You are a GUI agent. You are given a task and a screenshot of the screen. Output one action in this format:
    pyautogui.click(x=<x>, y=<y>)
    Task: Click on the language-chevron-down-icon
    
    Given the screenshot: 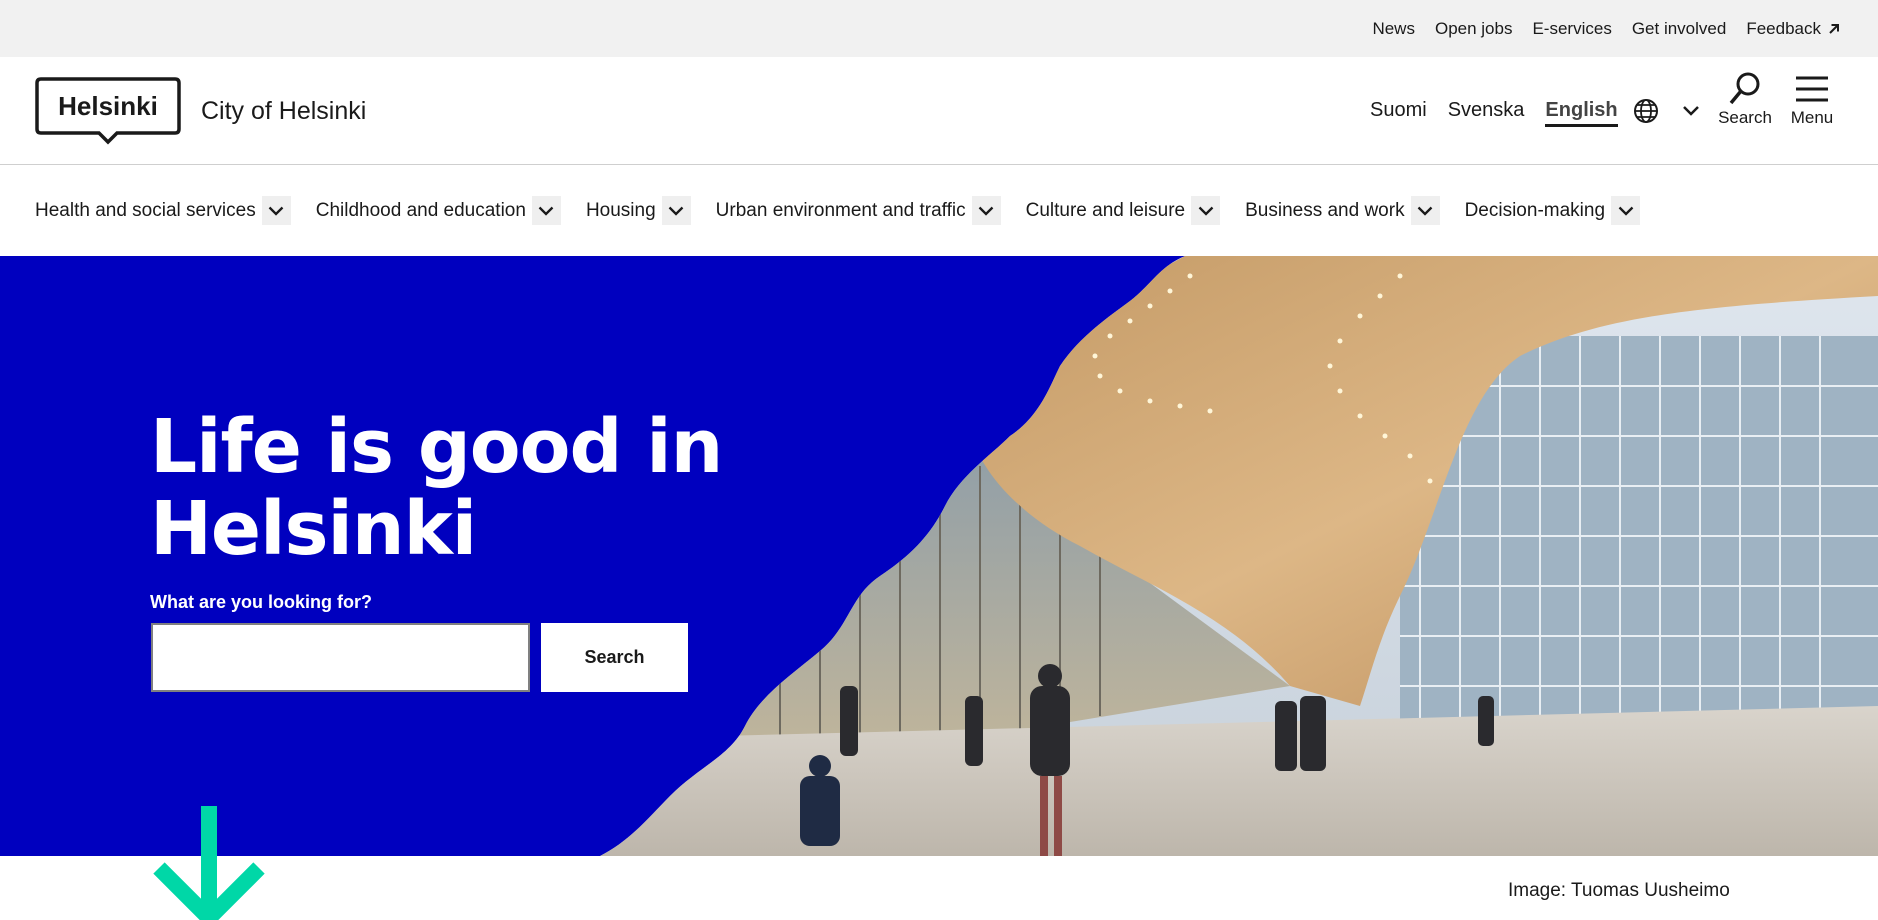 What is the action you would take?
    pyautogui.click(x=1691, y=111)
    